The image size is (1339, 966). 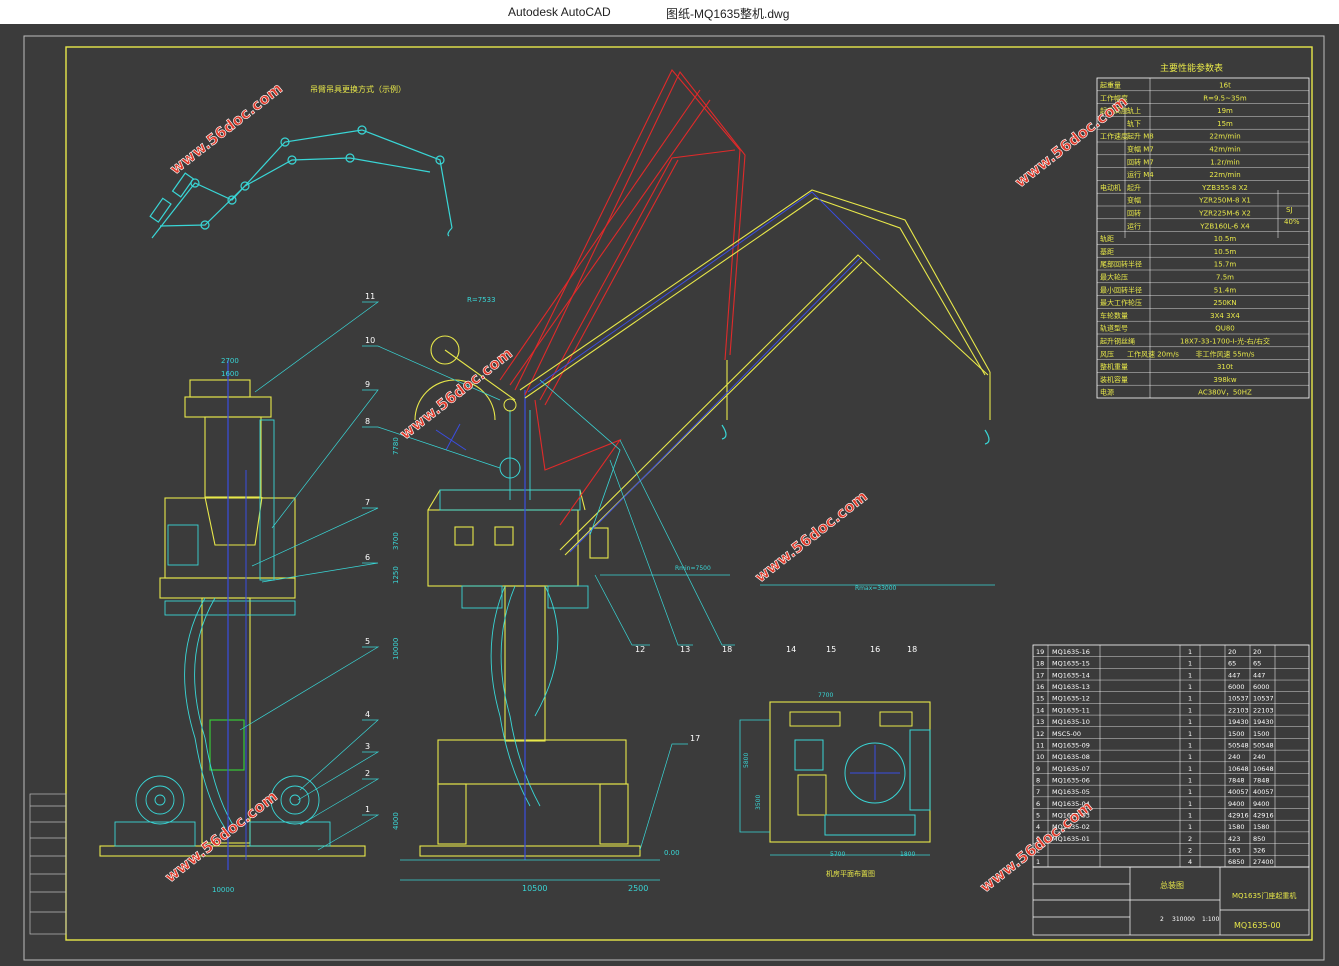 I want to click on bom-cell: 5, so click(x=1038, y=816).